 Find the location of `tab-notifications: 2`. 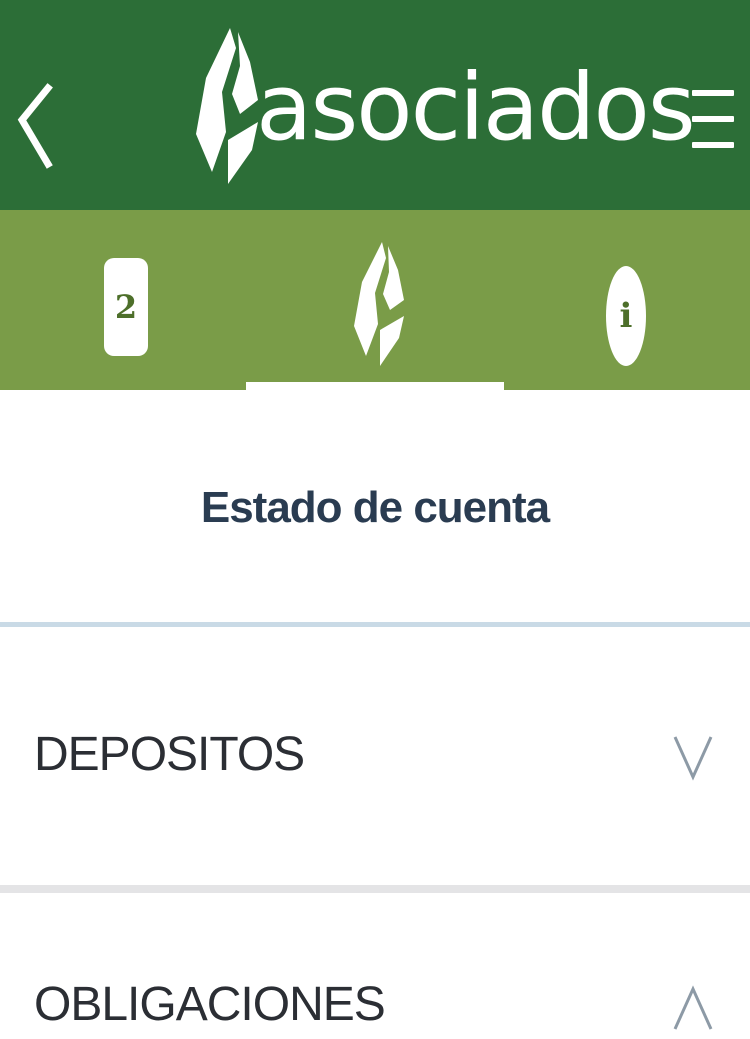

tab-notifications: 2 is located at coordinates (125, 300).